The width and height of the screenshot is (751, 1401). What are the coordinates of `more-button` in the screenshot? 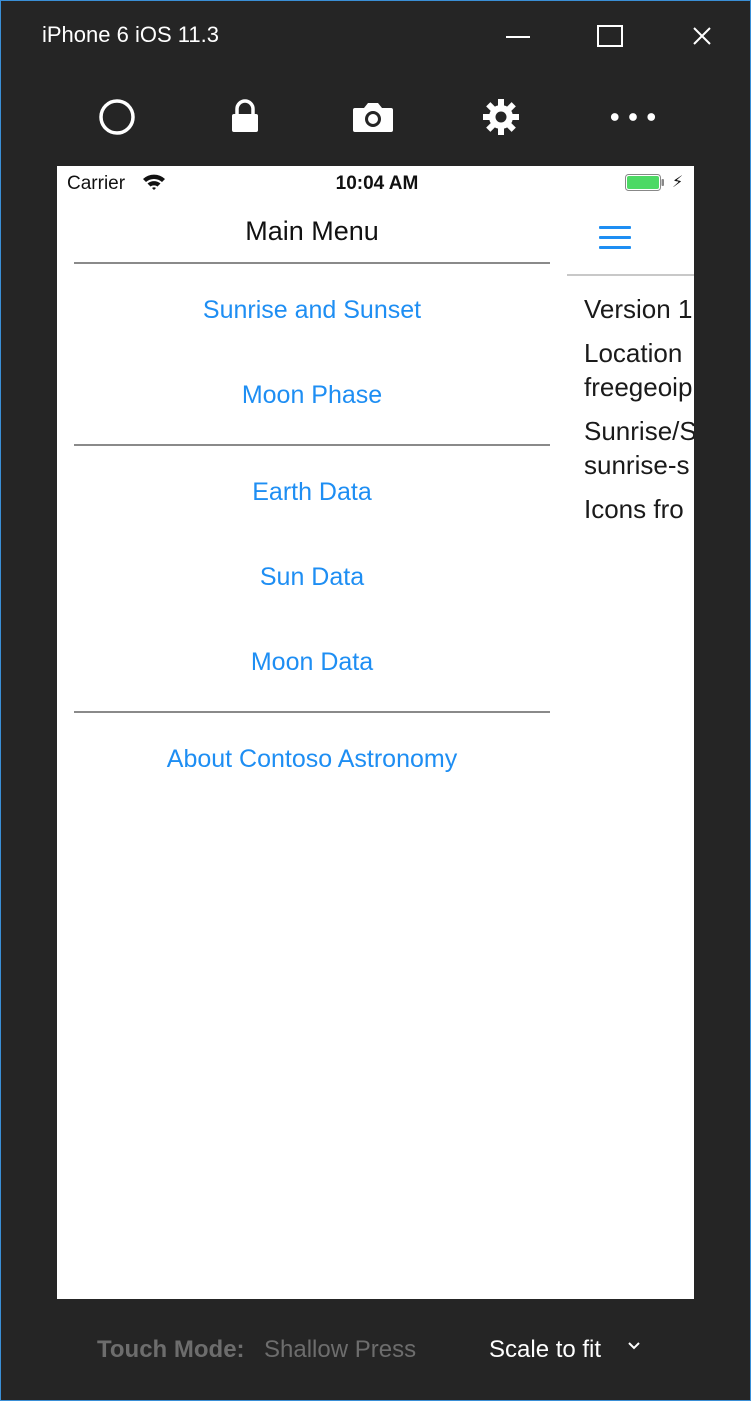 It's located at (633, 117).